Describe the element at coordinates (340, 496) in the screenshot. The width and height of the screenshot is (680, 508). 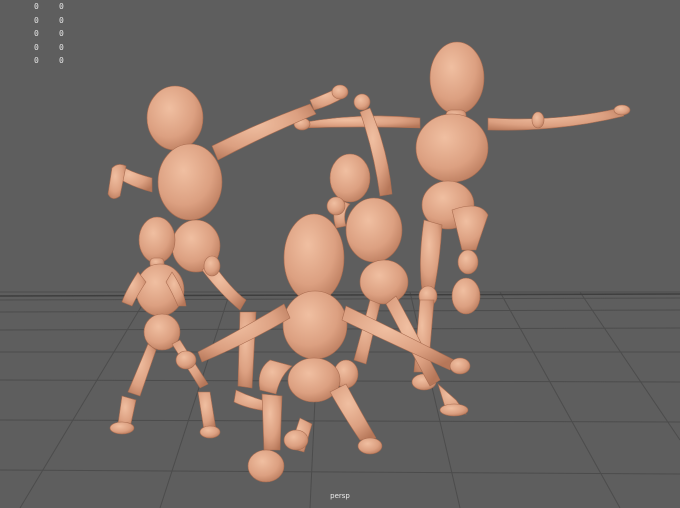
I see `camera-label: persp` at that location.